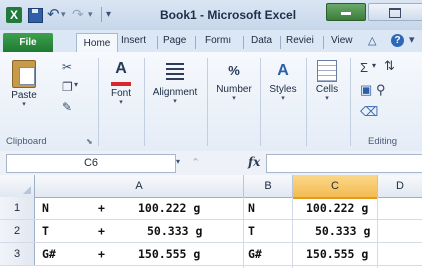 This screenshot has width=422, height=268. Describe the element at coordinates (17, 186) in the screenshot. I see `select-all-corner` at that location.